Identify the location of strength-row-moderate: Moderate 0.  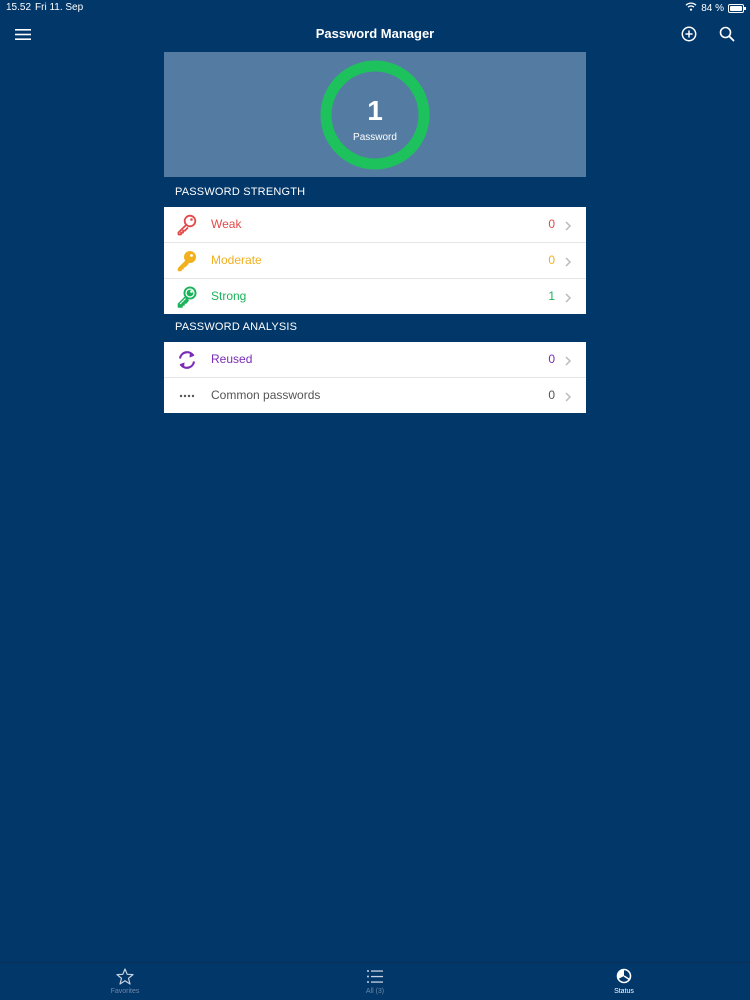
(375, 261).